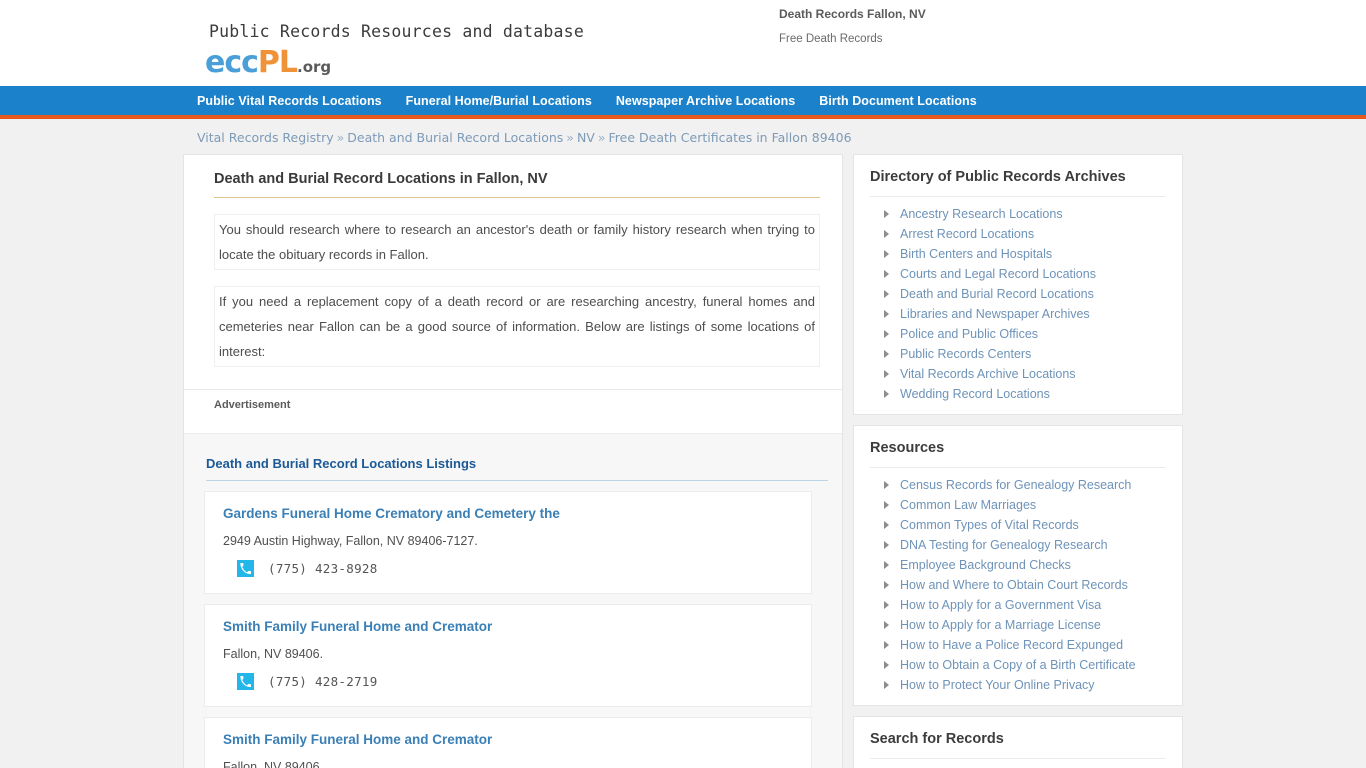 The width and height of the screenshot is (1366, 768). I want to click on list-item: Wedding Record Locations, so click(1018, 394).